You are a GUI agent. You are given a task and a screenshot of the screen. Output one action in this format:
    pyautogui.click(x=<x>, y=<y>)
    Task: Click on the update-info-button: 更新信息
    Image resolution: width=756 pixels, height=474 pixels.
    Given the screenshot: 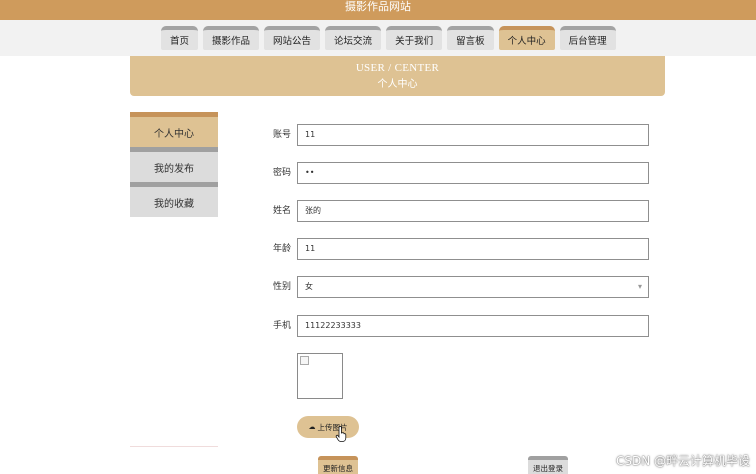 What is the action you would take?
    pyautogui.click(x=338, y=465)
    